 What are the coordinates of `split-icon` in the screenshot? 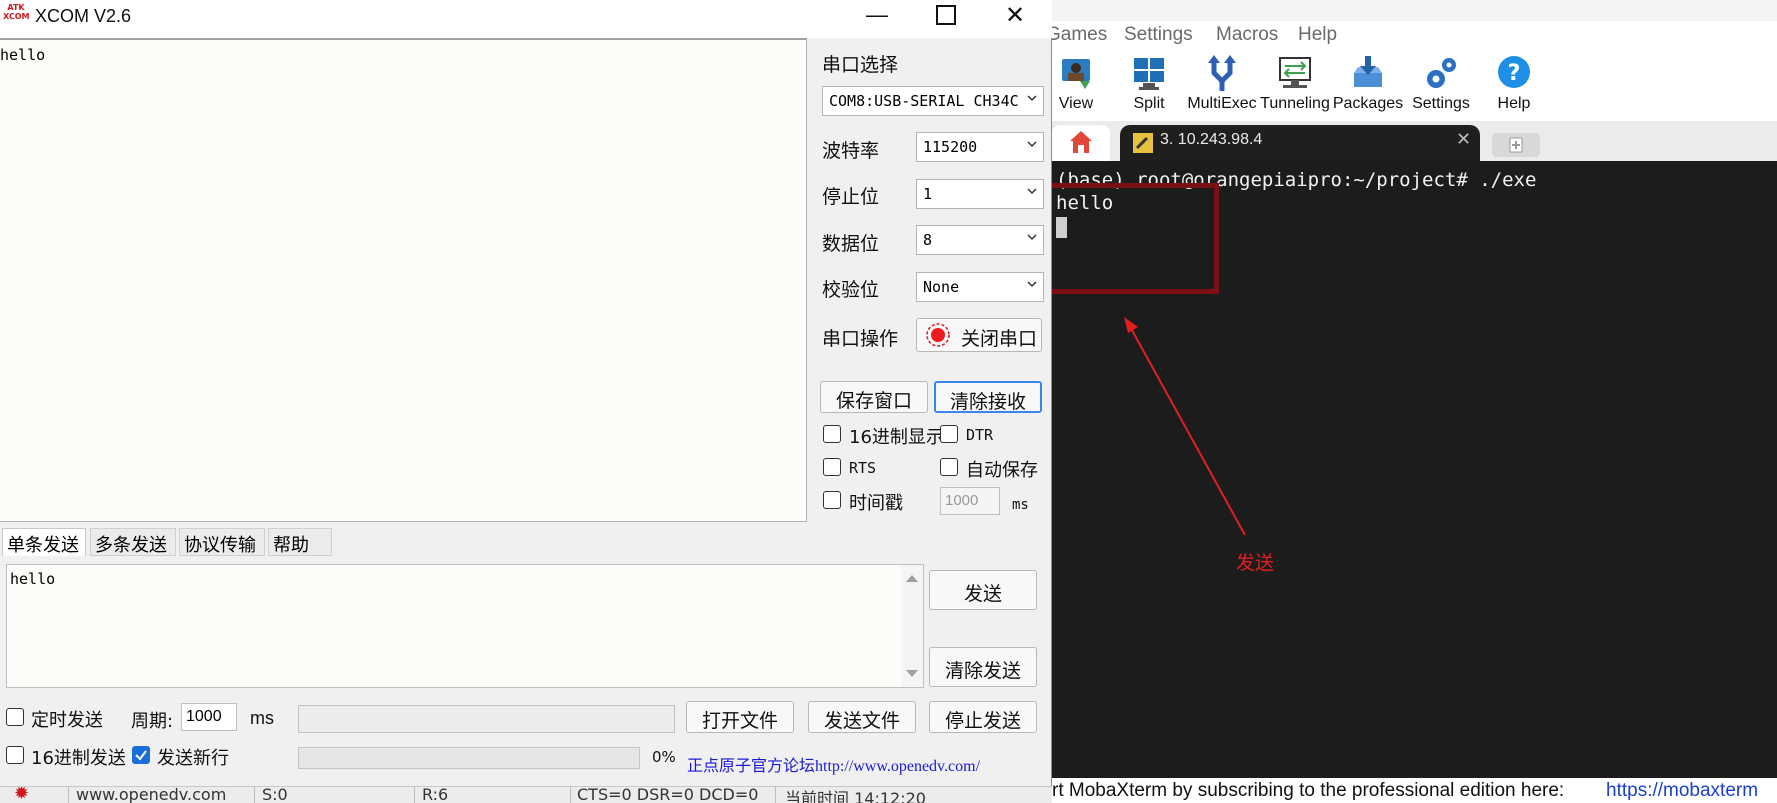 It's located at (1149, 74).